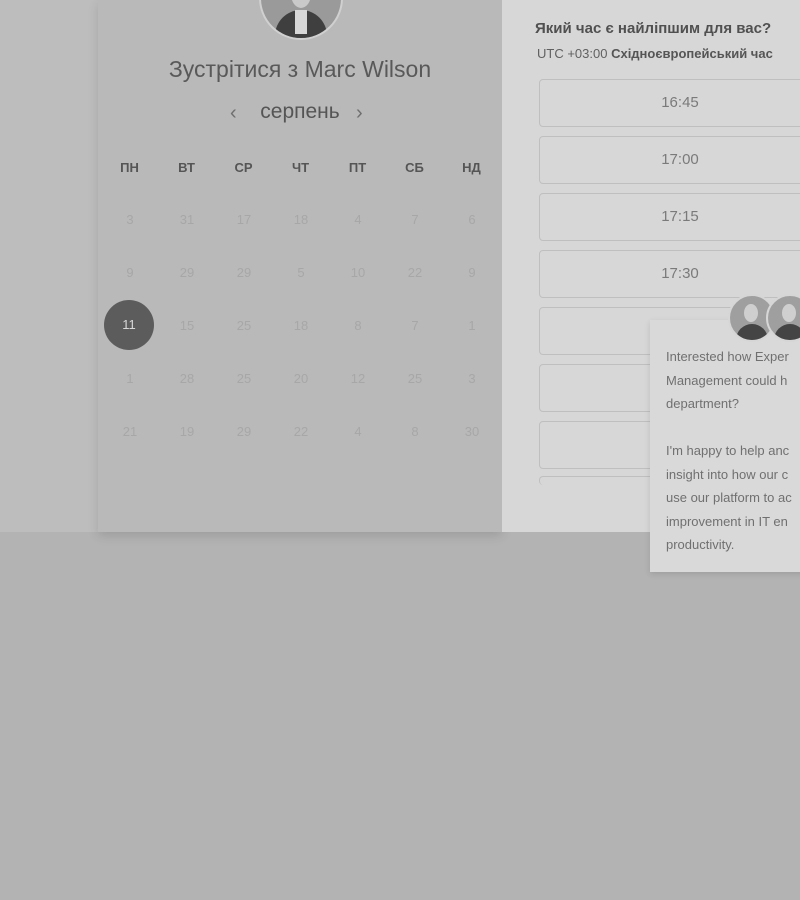 The image size is (800, 900). Describe the element at coordinates (359, 113) in the screenshot. I see `next-month-icon: ›` at that location.